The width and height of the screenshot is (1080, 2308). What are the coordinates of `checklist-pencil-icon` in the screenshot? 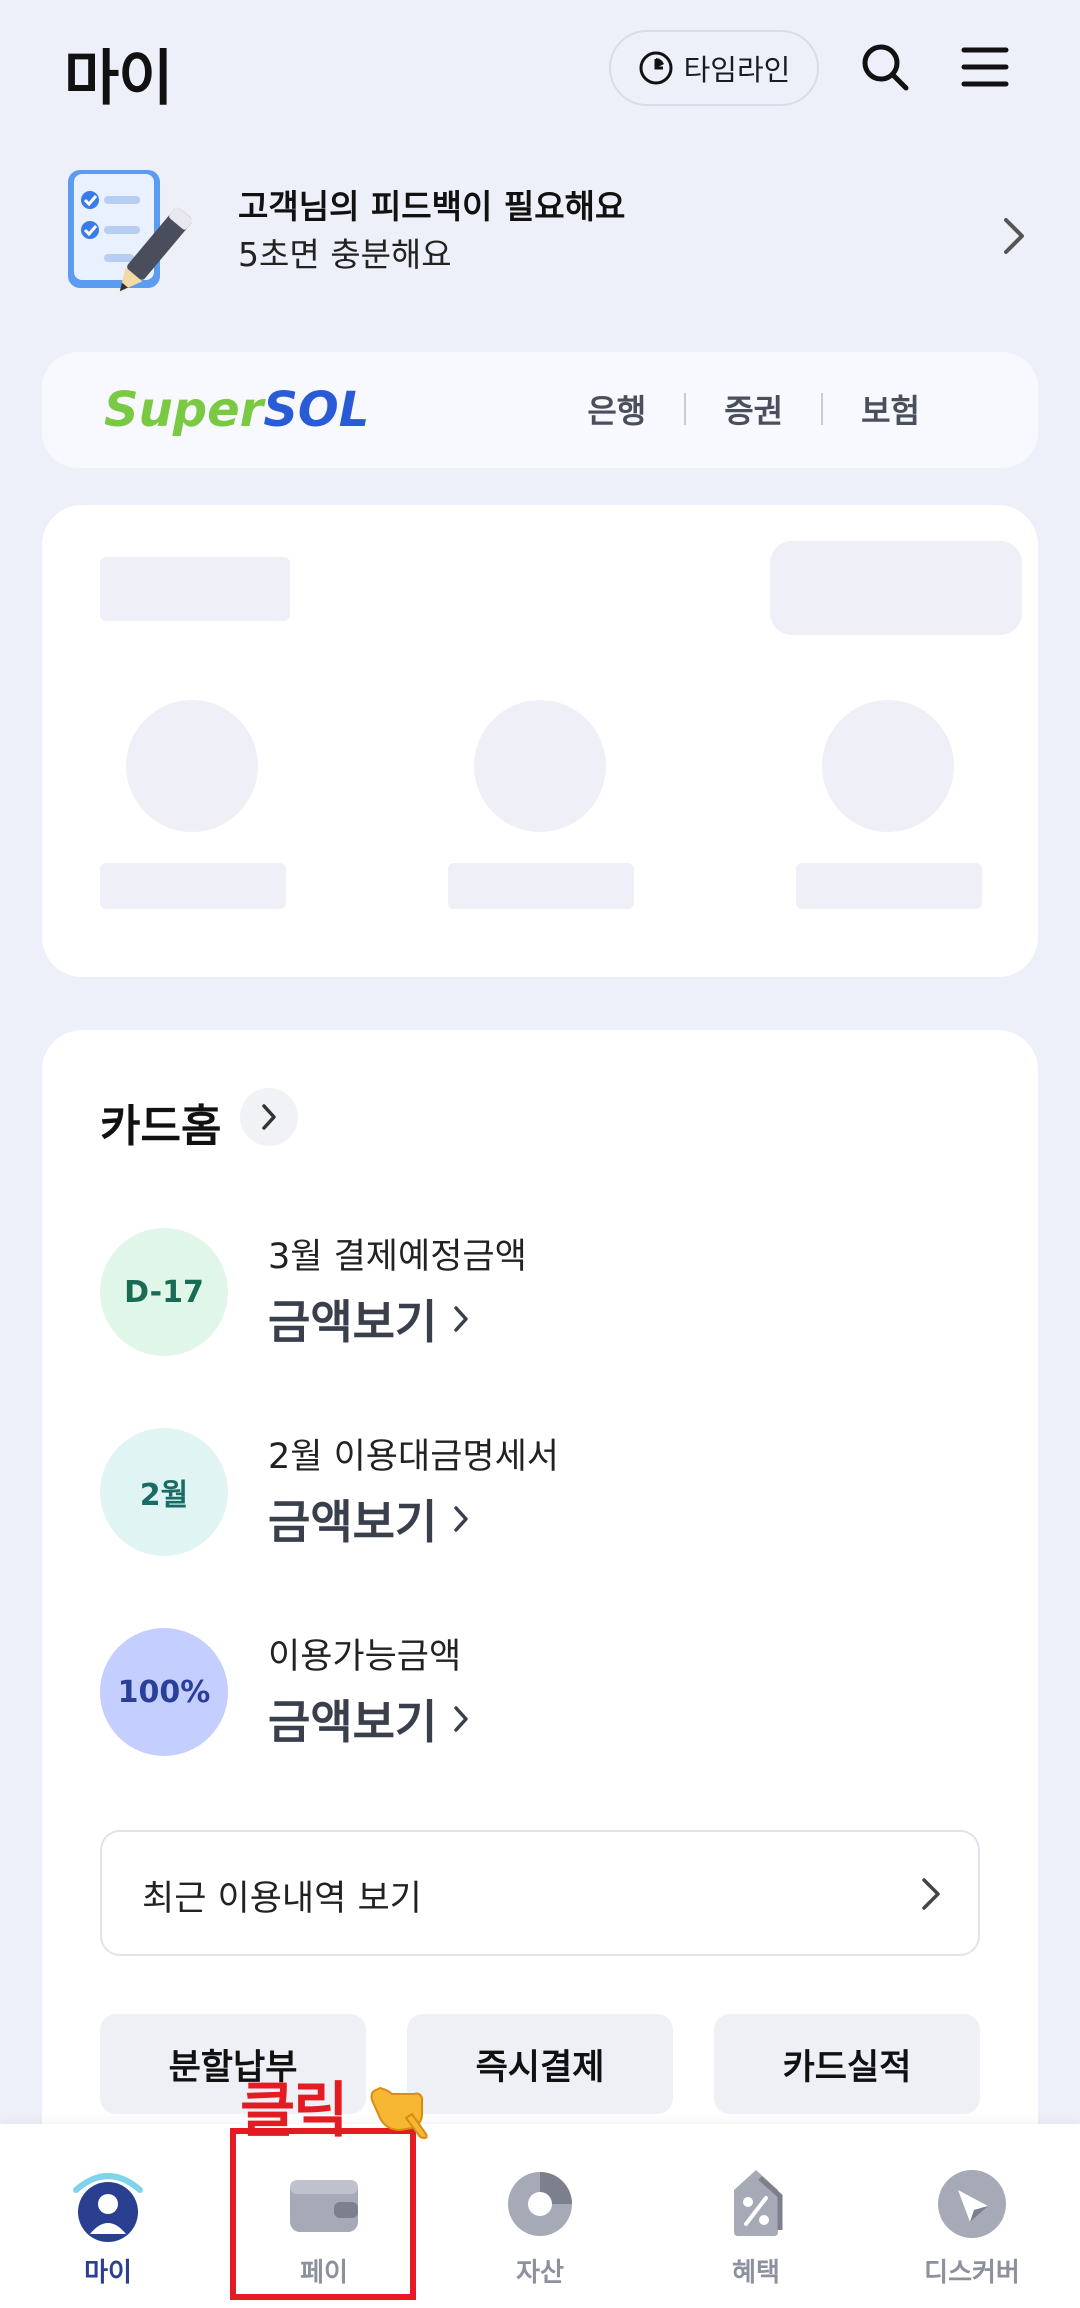 It's located at (130, 231).